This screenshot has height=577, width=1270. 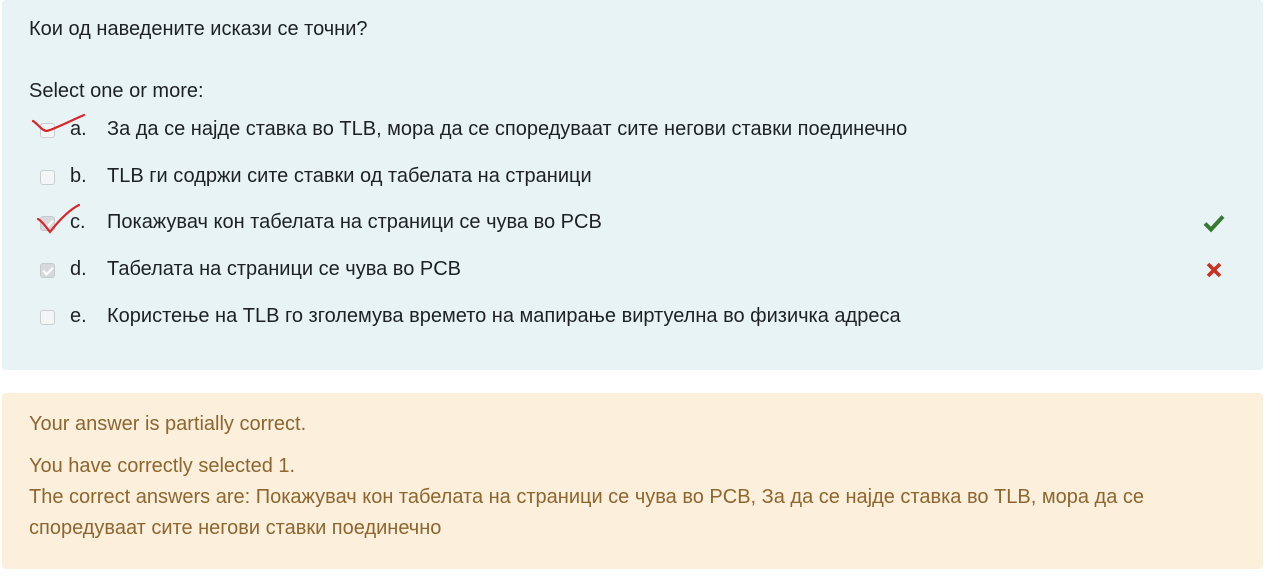 What do you see at coordinates (198, 29) in the screenshot?
I see `question-text: Кои од наведените искази се точни?` at bounding box center [198, 29].